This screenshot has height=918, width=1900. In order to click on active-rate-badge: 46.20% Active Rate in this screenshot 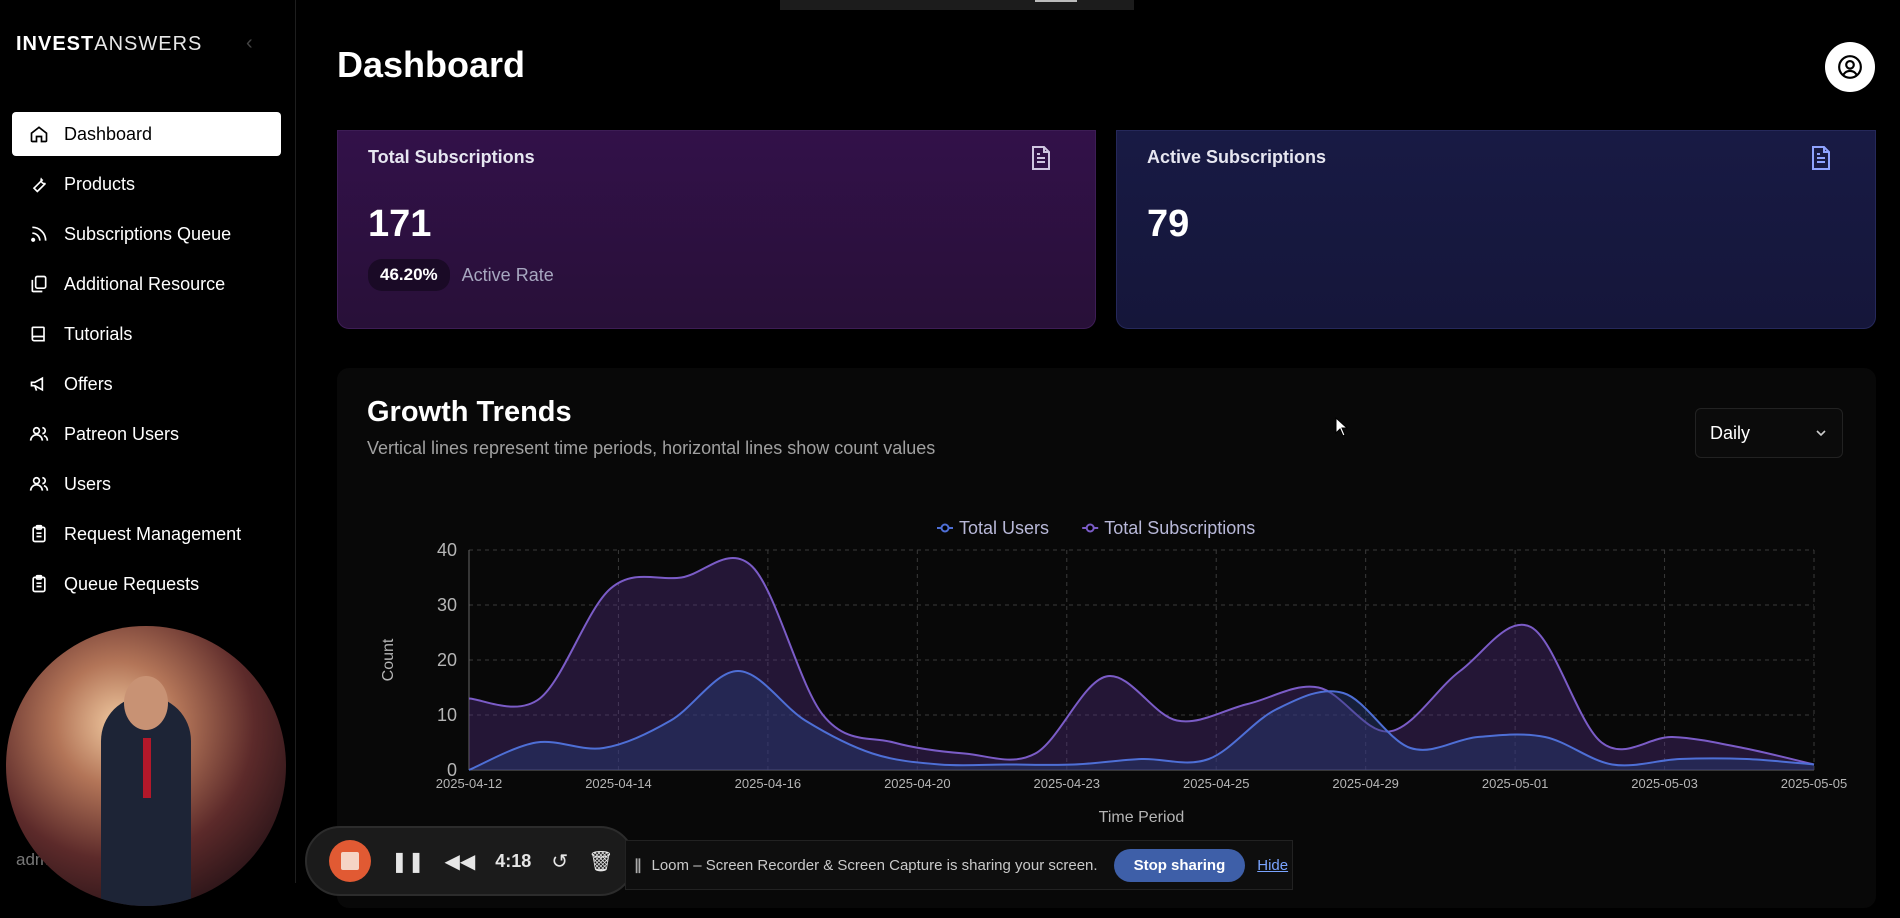, I will do `click(461, 275)`.